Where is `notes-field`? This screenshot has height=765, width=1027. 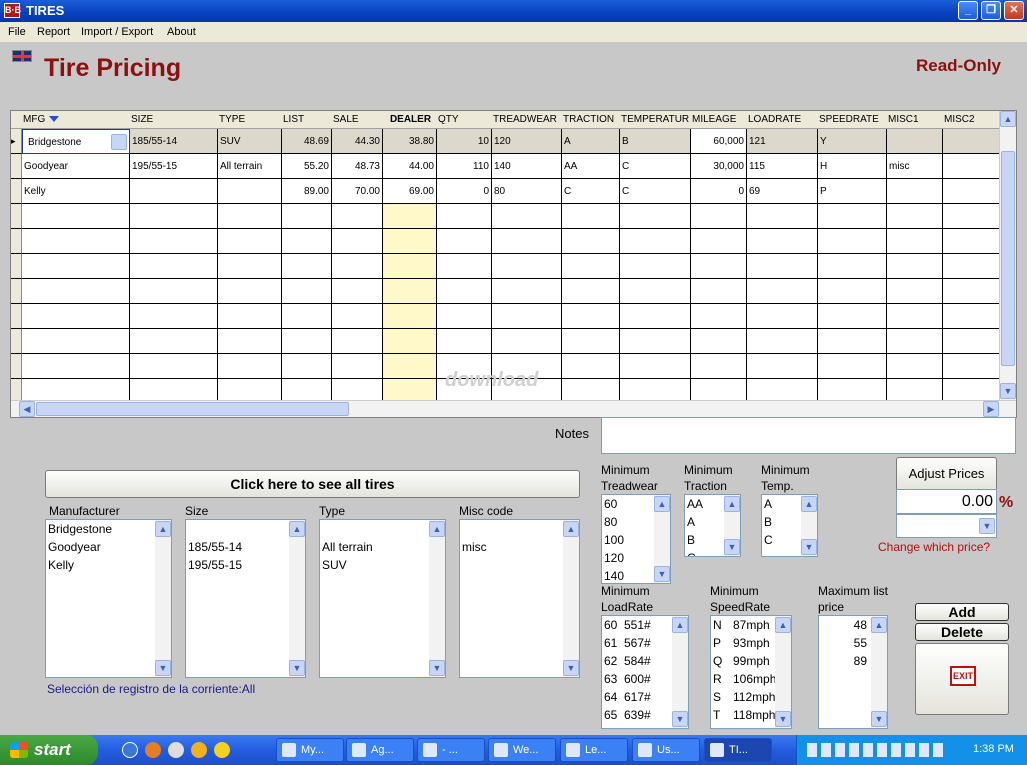 notes-field is located at coordinates (808, 435).